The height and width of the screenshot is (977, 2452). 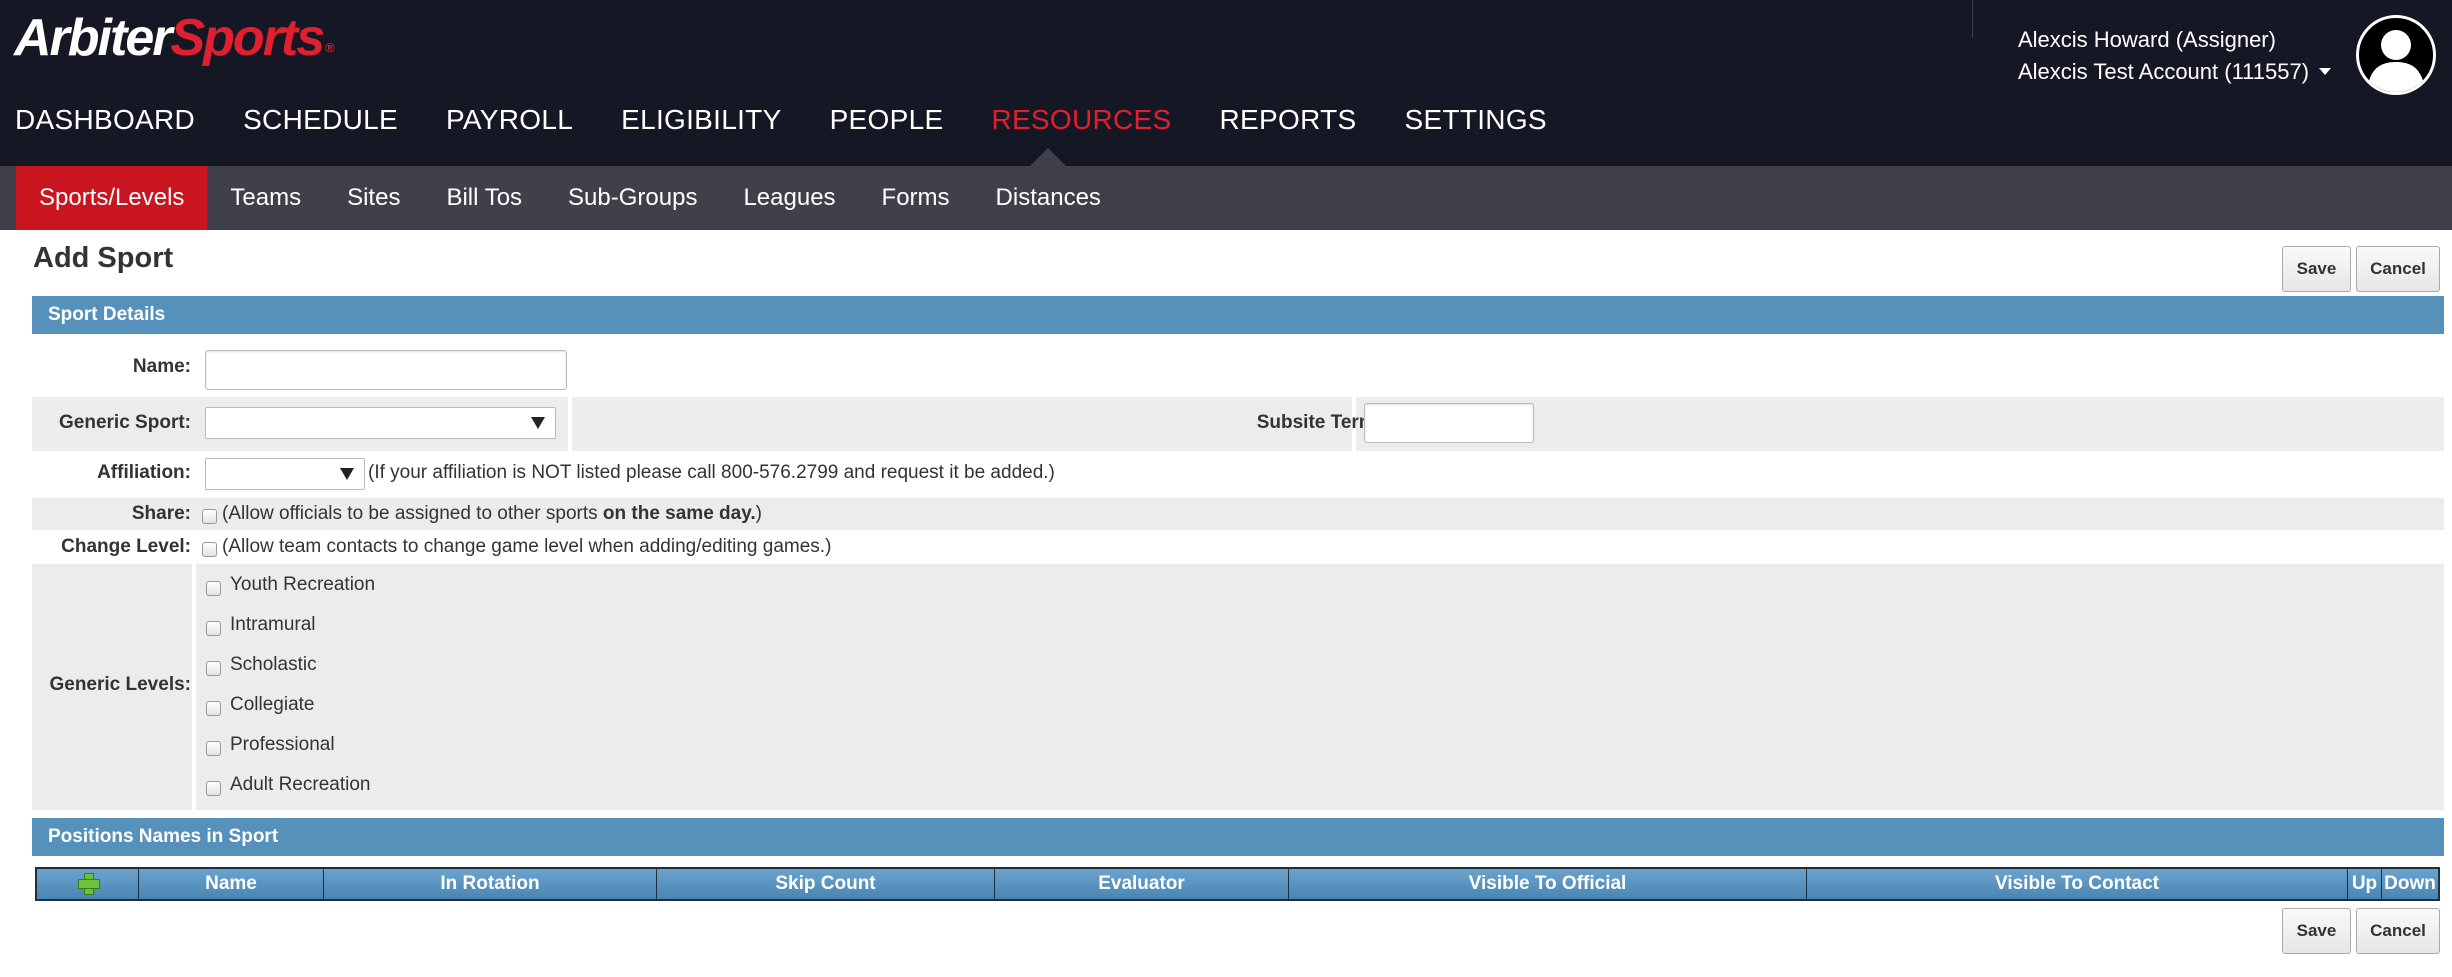 What do you see at coordinates (632, 198) in the screenshot?
I see `subnav-sub-groups: Sub-Groups` at bounding box center [632, 198].